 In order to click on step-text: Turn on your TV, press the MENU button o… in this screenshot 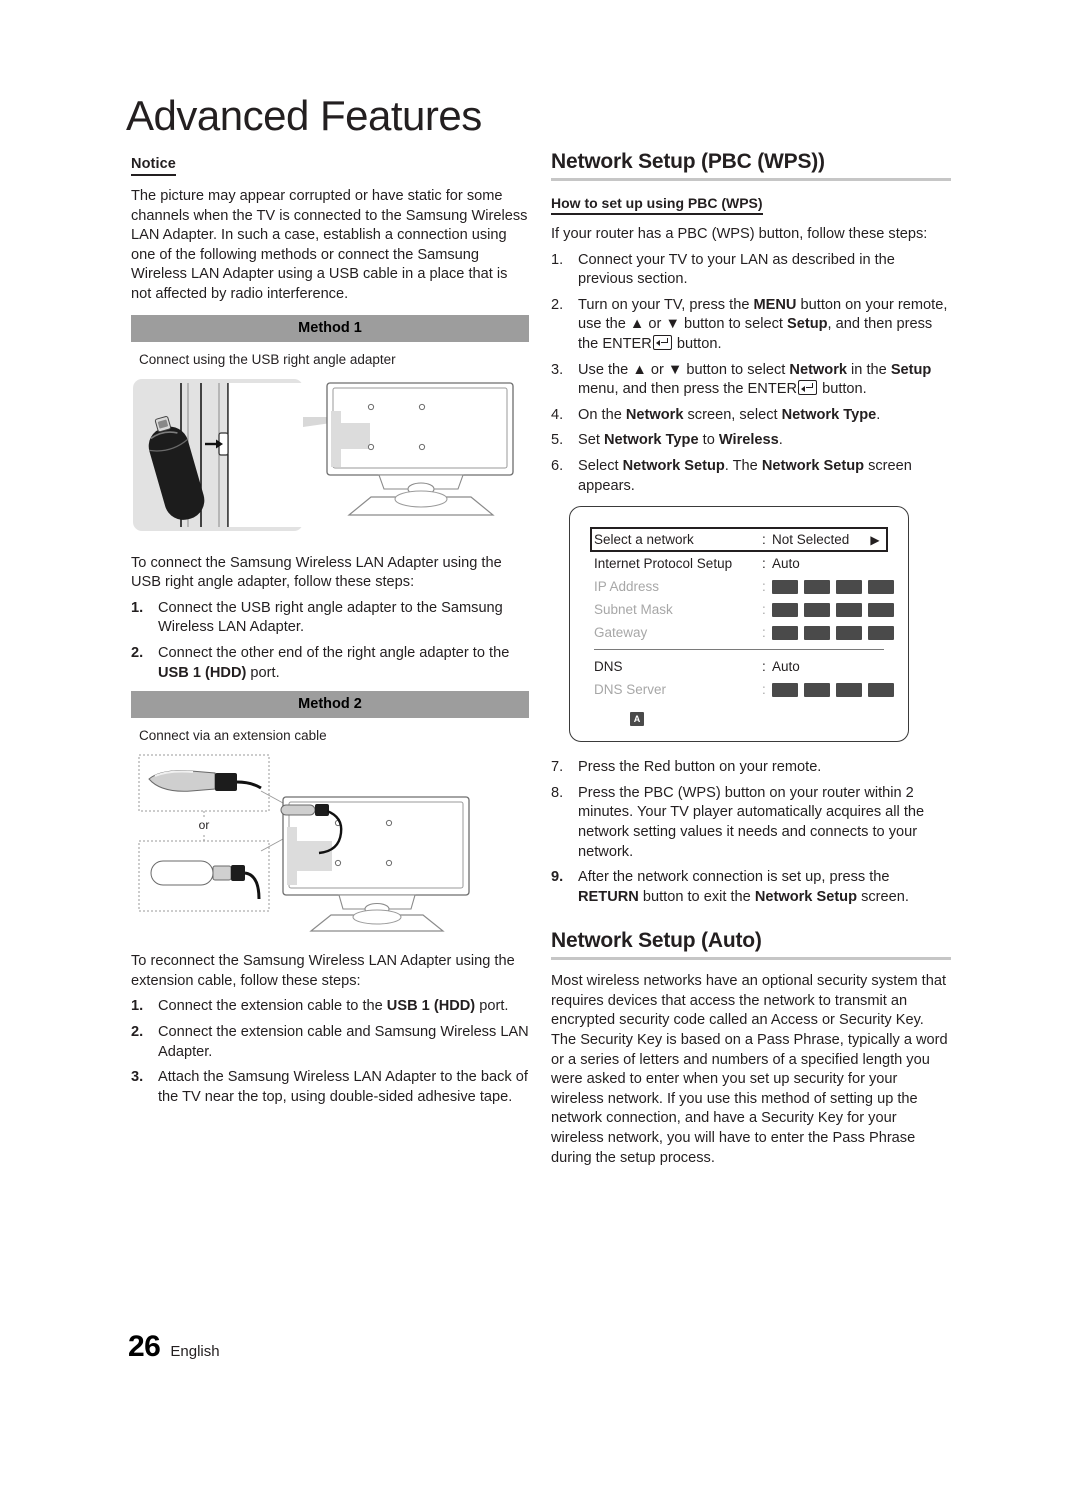, I will do `click(763, 324)`.